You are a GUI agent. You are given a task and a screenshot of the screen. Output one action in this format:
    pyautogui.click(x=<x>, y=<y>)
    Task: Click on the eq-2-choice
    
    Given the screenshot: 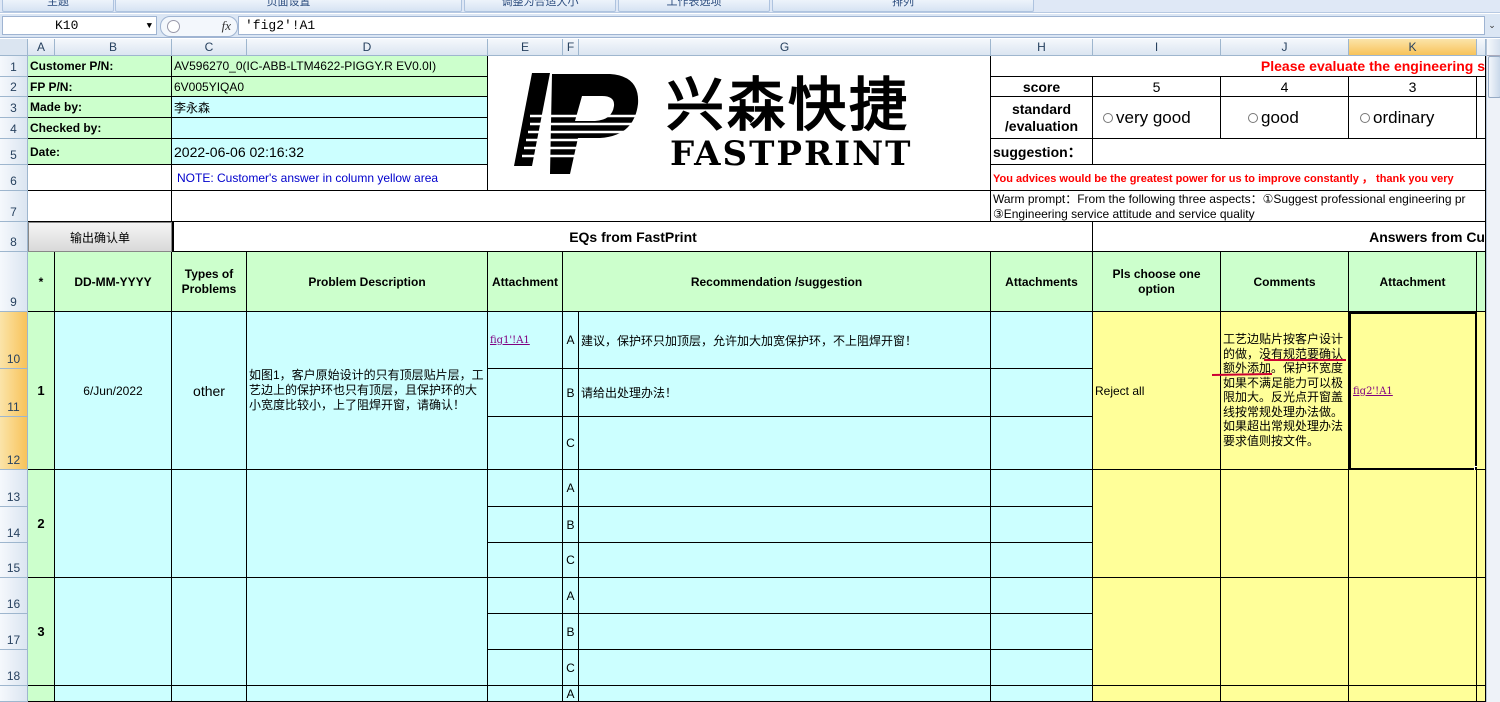 What is the action you would take?
    pyautogui.click(x=1157, y=524)
    